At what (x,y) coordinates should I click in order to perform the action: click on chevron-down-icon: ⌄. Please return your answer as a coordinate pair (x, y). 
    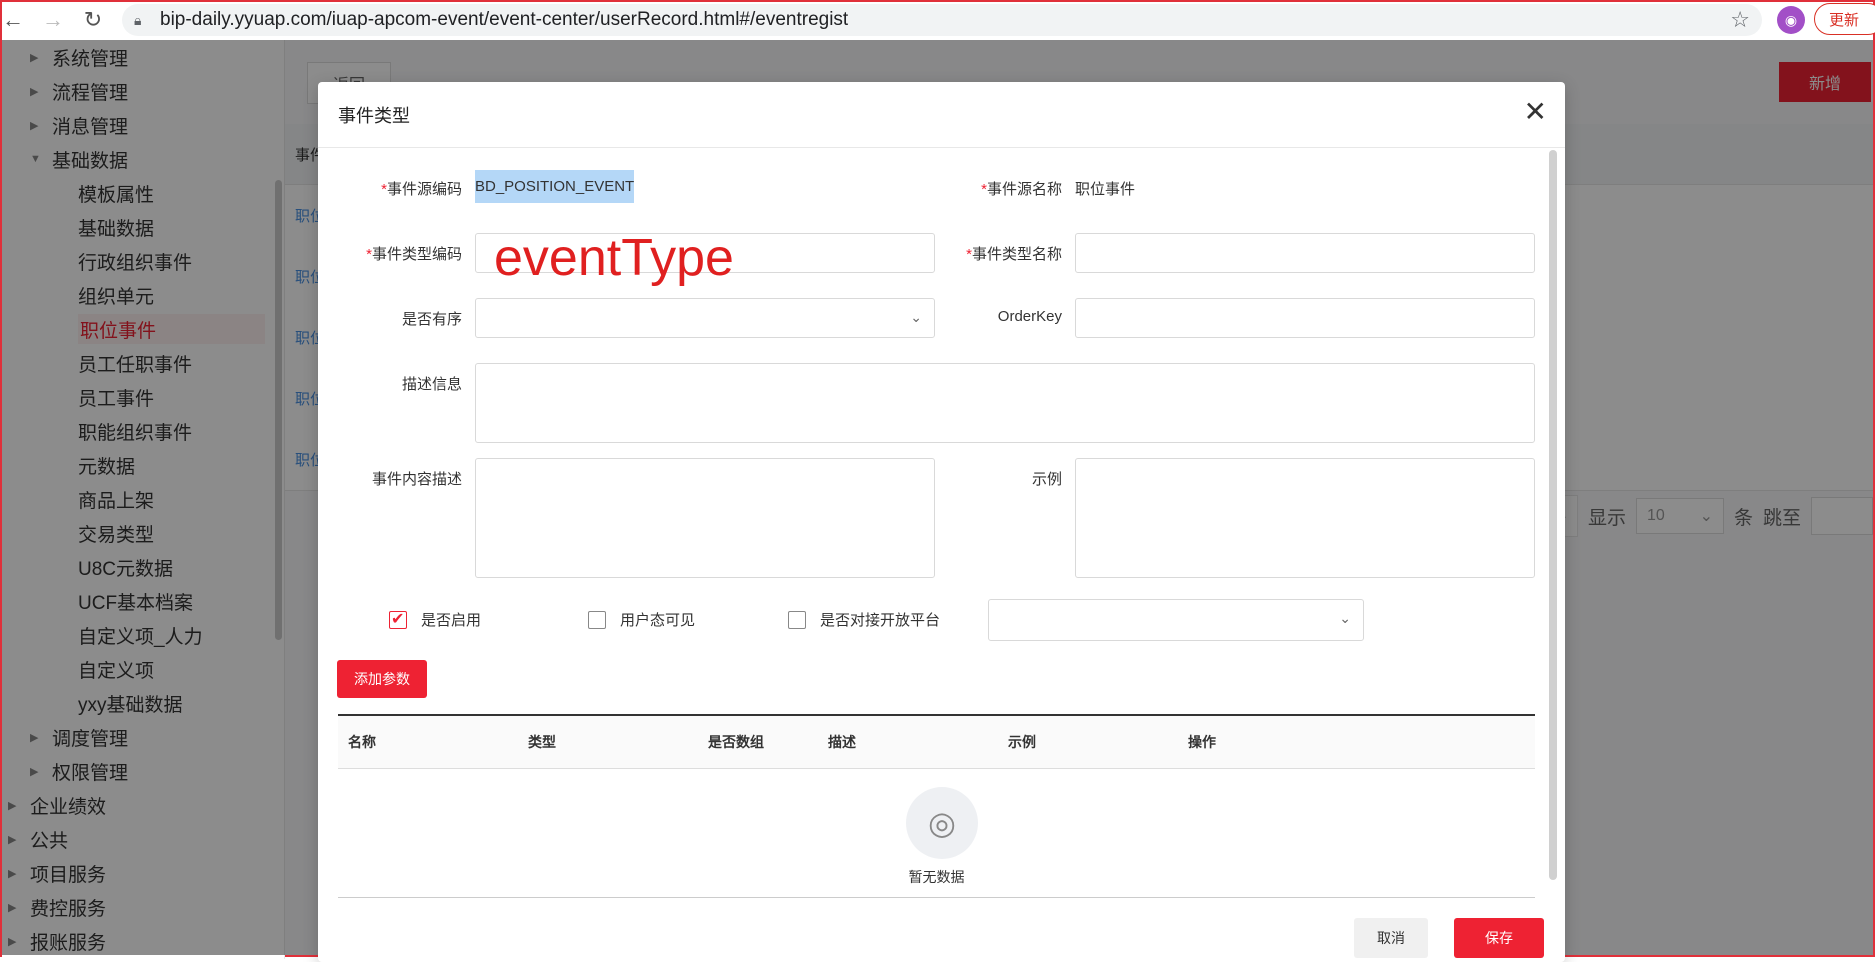
    Looking at the image, I should click on (1345, 618).